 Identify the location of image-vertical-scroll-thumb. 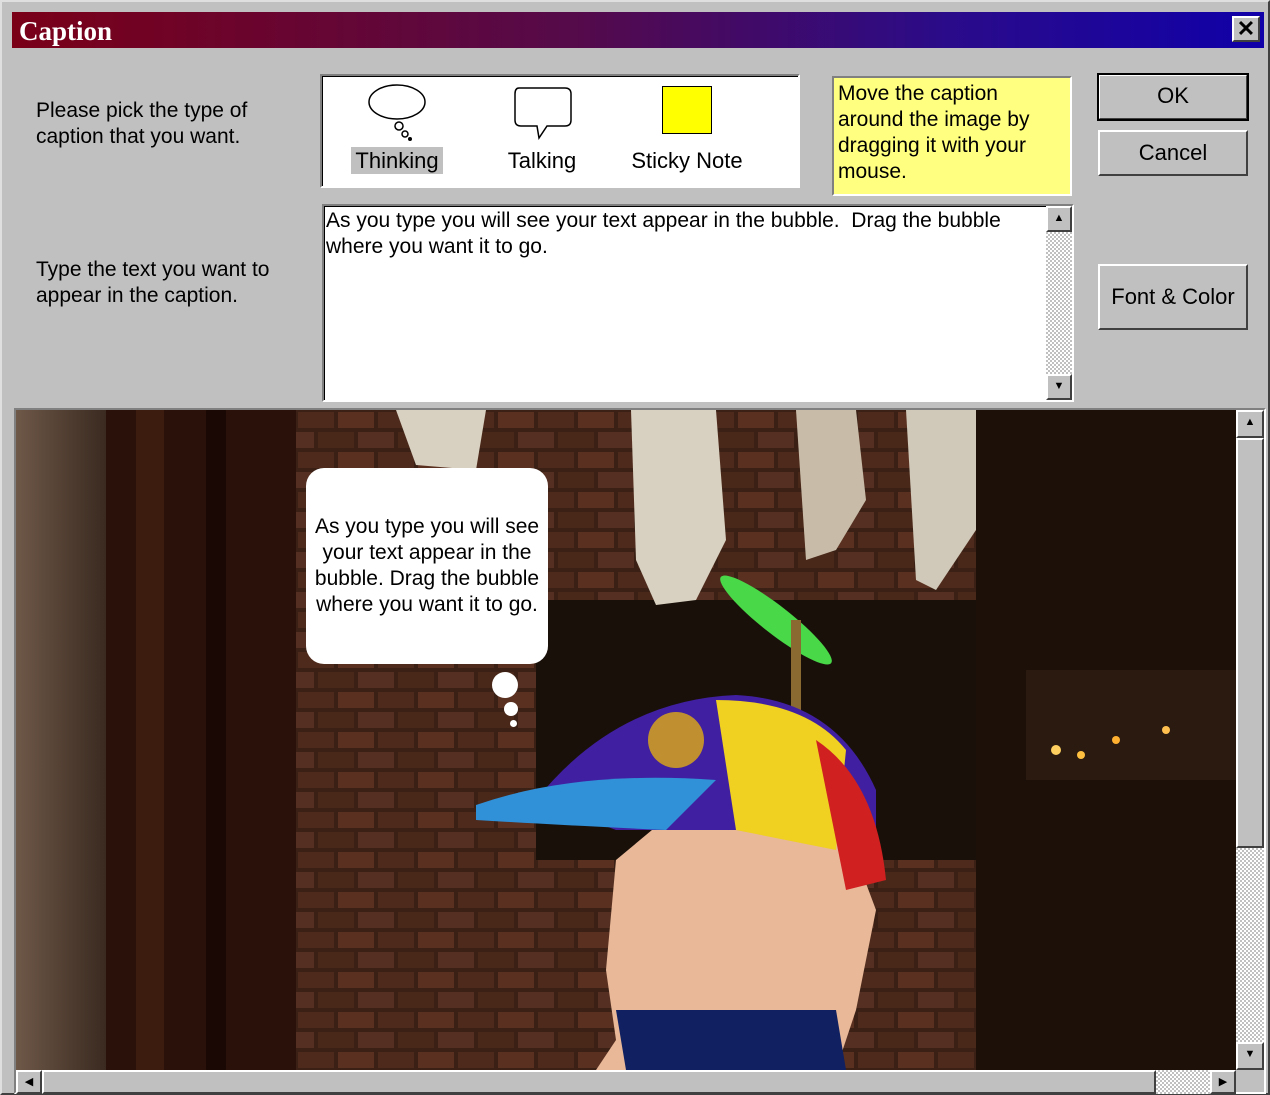
(1250, 643).